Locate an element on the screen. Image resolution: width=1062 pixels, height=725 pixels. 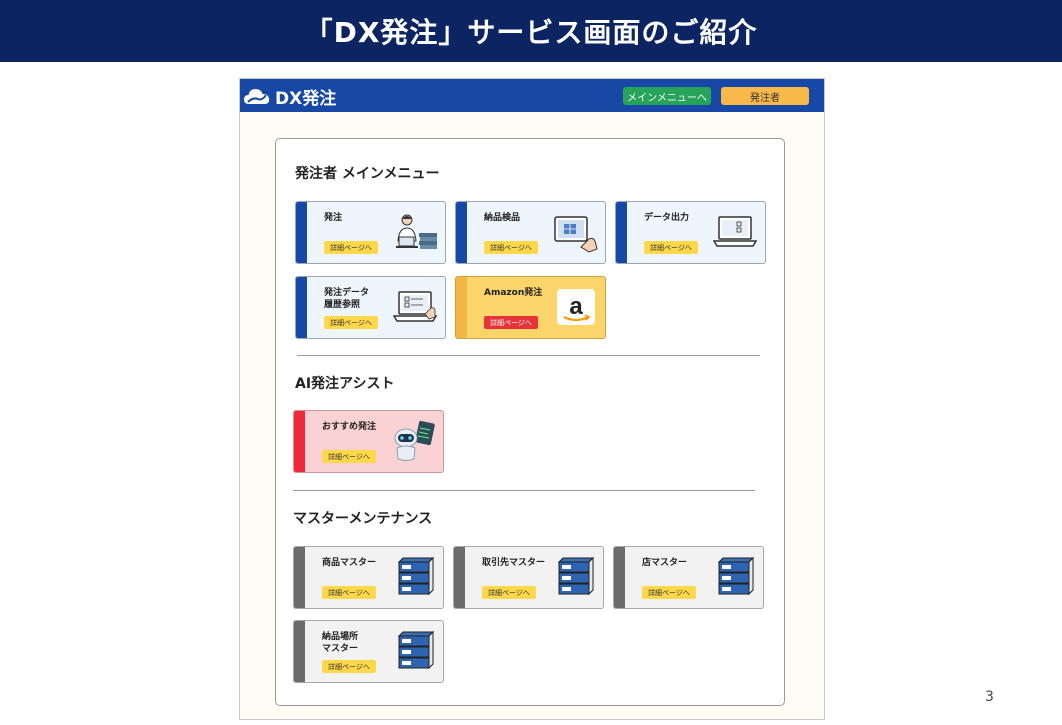
slide-header: 「DX発注」サービス画面のご紹介 is located at coordinates (531, 31).